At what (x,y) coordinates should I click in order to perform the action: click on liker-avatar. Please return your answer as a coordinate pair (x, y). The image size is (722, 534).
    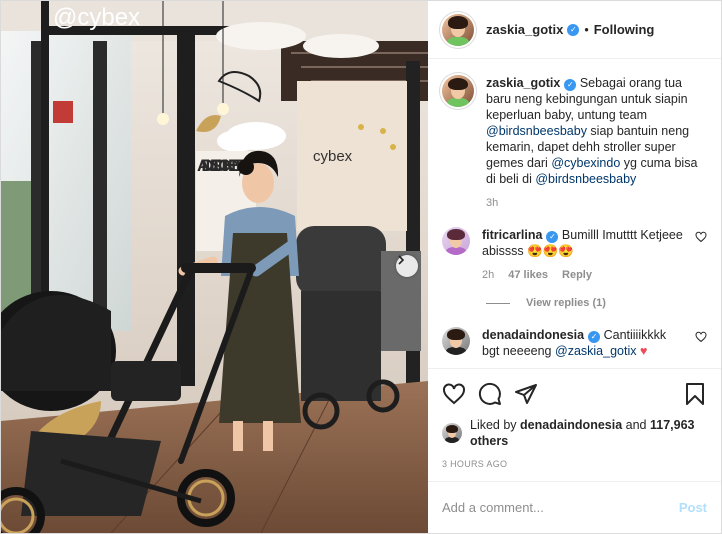
    Looking at the image, I should click on (452, 433).